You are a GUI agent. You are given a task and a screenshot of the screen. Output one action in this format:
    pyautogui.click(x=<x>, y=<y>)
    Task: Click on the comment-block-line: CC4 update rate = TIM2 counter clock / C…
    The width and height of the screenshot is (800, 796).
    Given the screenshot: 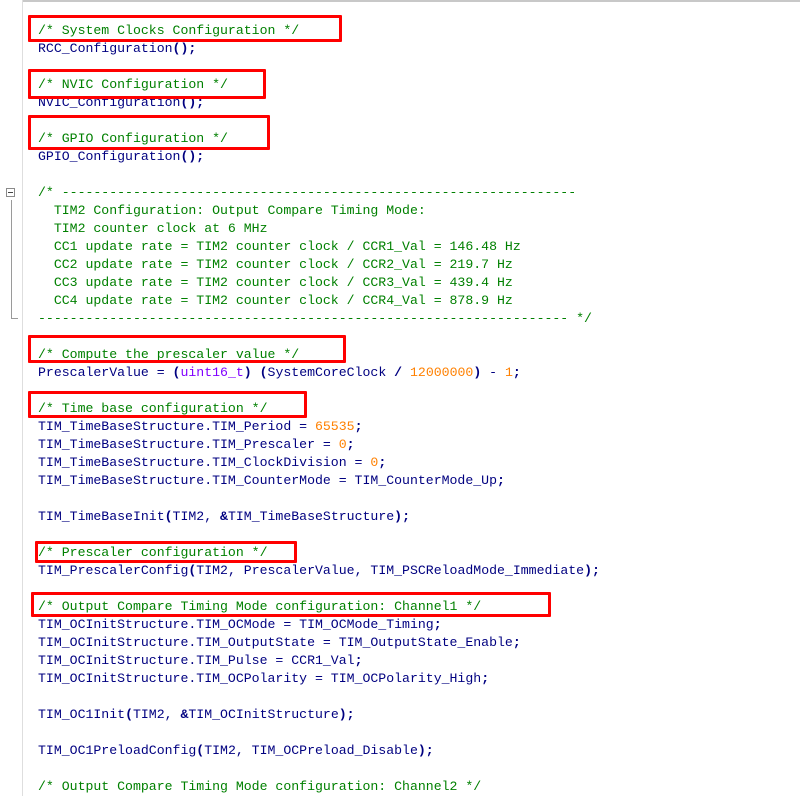 What is the action you would take?
    pyautogui.click(x=275, y=300)
    